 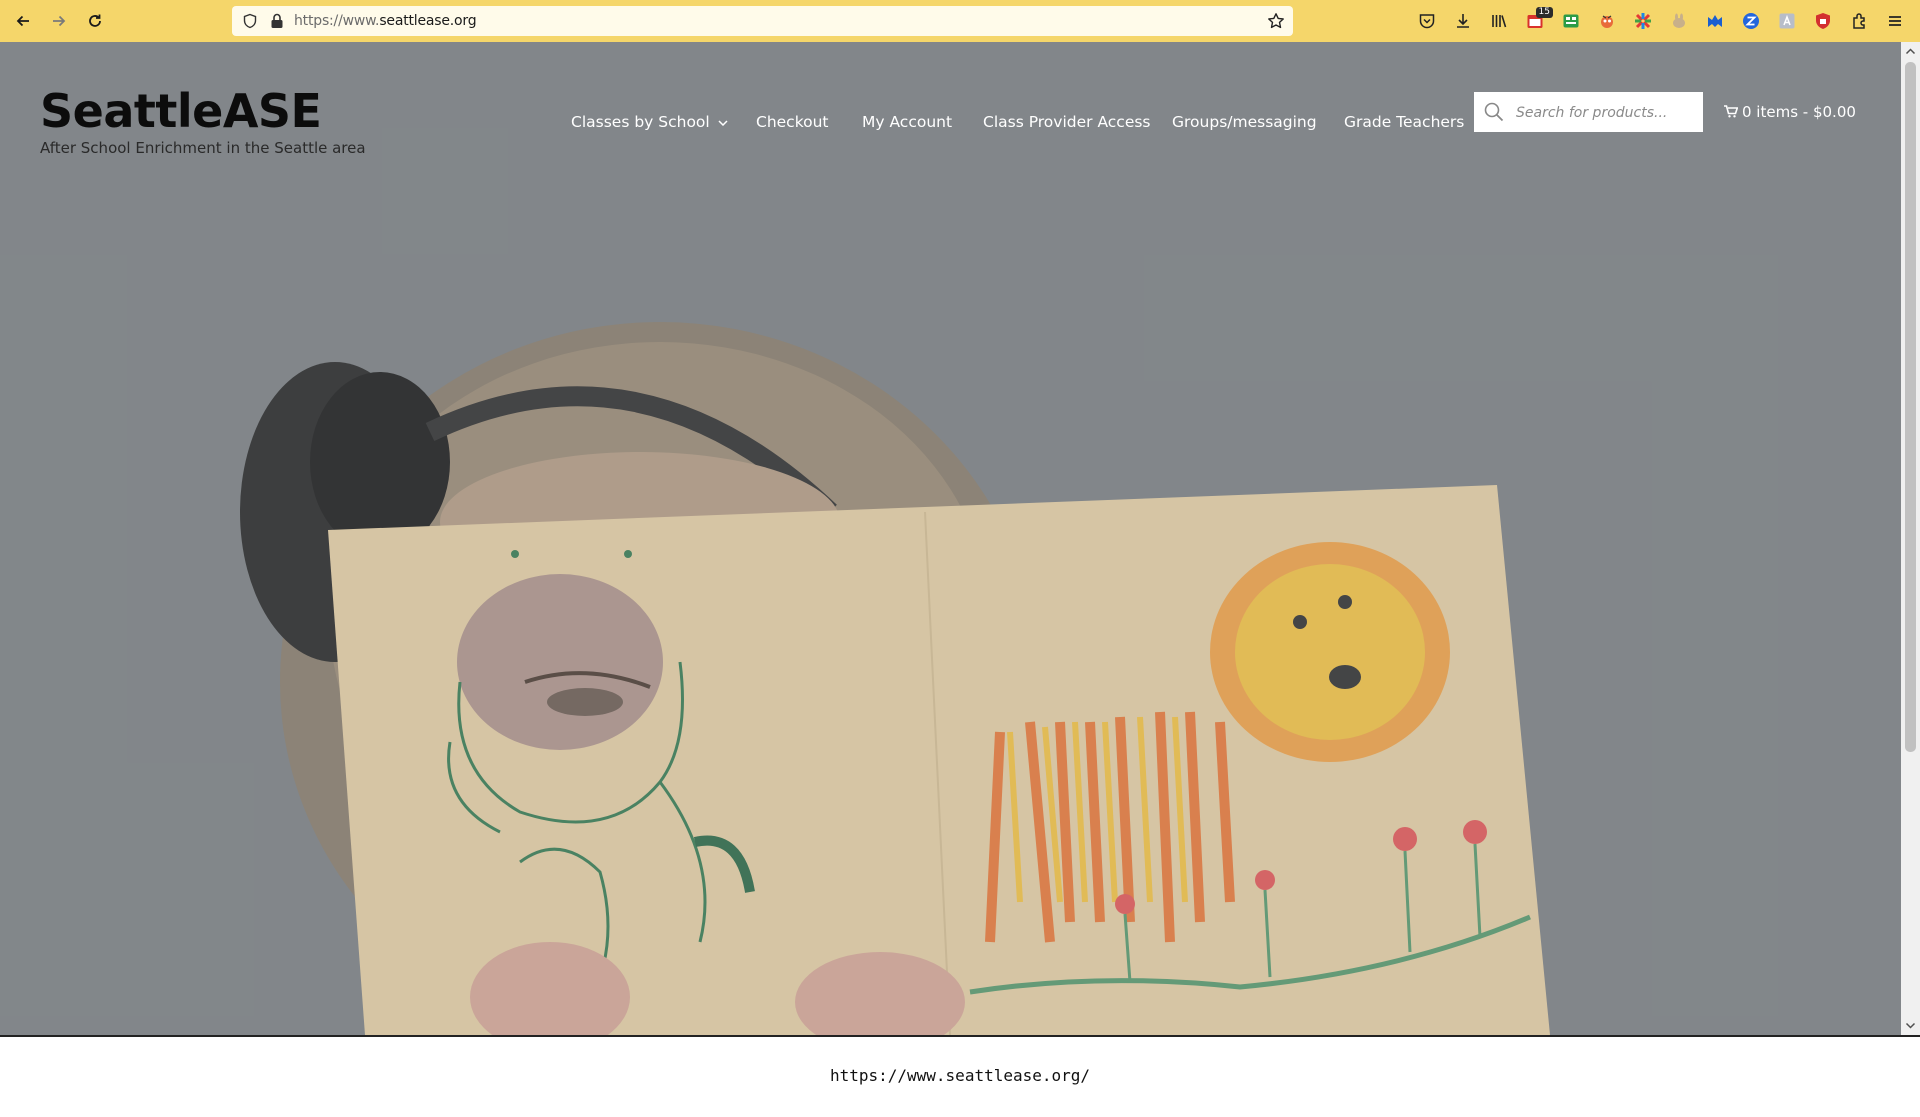 I want to click on lock-icon, so click(x=277, y=21).